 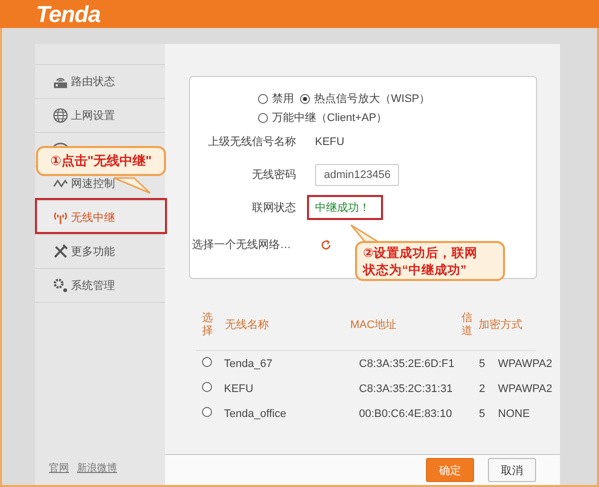 What do you see at coordinates (239, 388) in the screenshot?
I see `table-cell-text: KEFU` at bounding box center [239, 388].